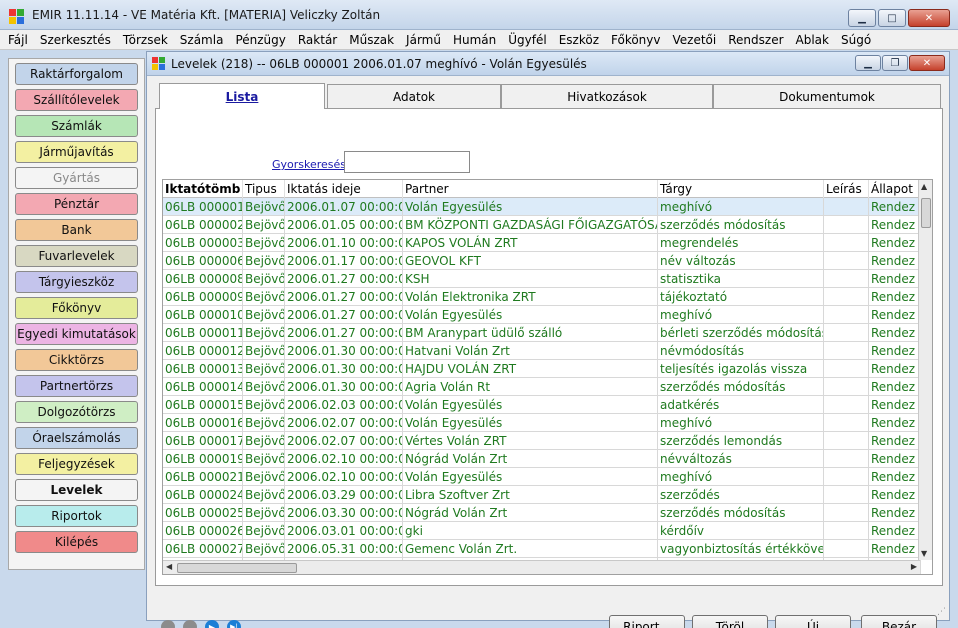  Describe the element at coordinates (76, 438) in the screenshot. I see `sidebar-item: Óraelszámolás` at that location.